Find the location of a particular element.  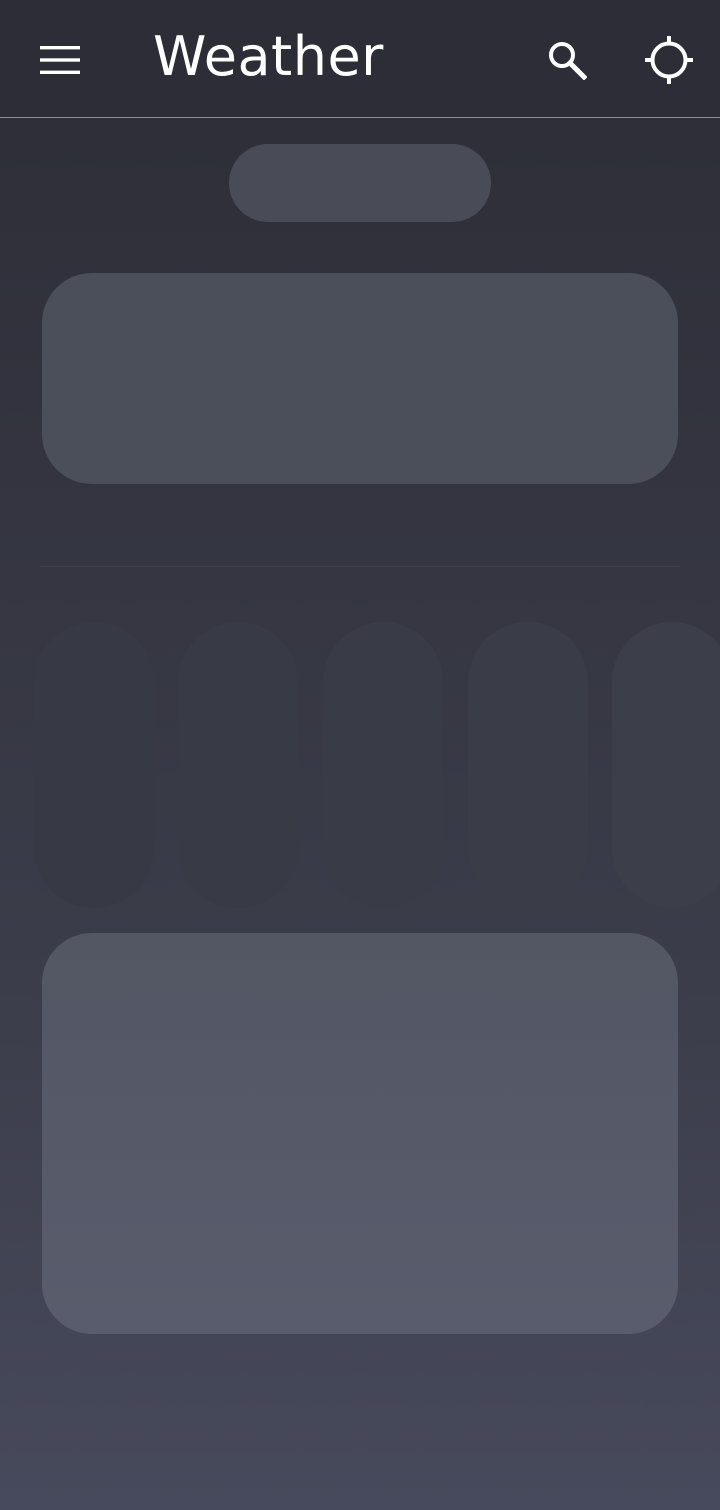

gps-location-icon is located at coordinates (669, 60).